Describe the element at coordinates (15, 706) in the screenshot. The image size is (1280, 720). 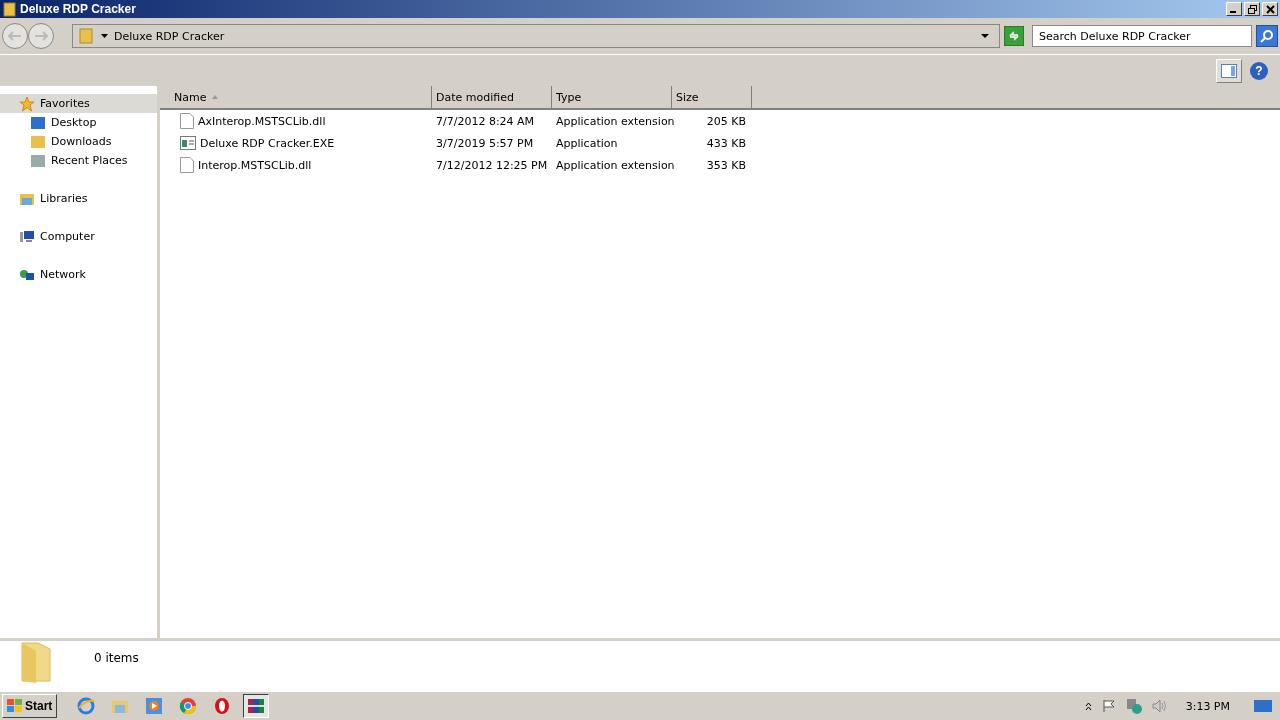
I see `windows-logo-icon` at that location.